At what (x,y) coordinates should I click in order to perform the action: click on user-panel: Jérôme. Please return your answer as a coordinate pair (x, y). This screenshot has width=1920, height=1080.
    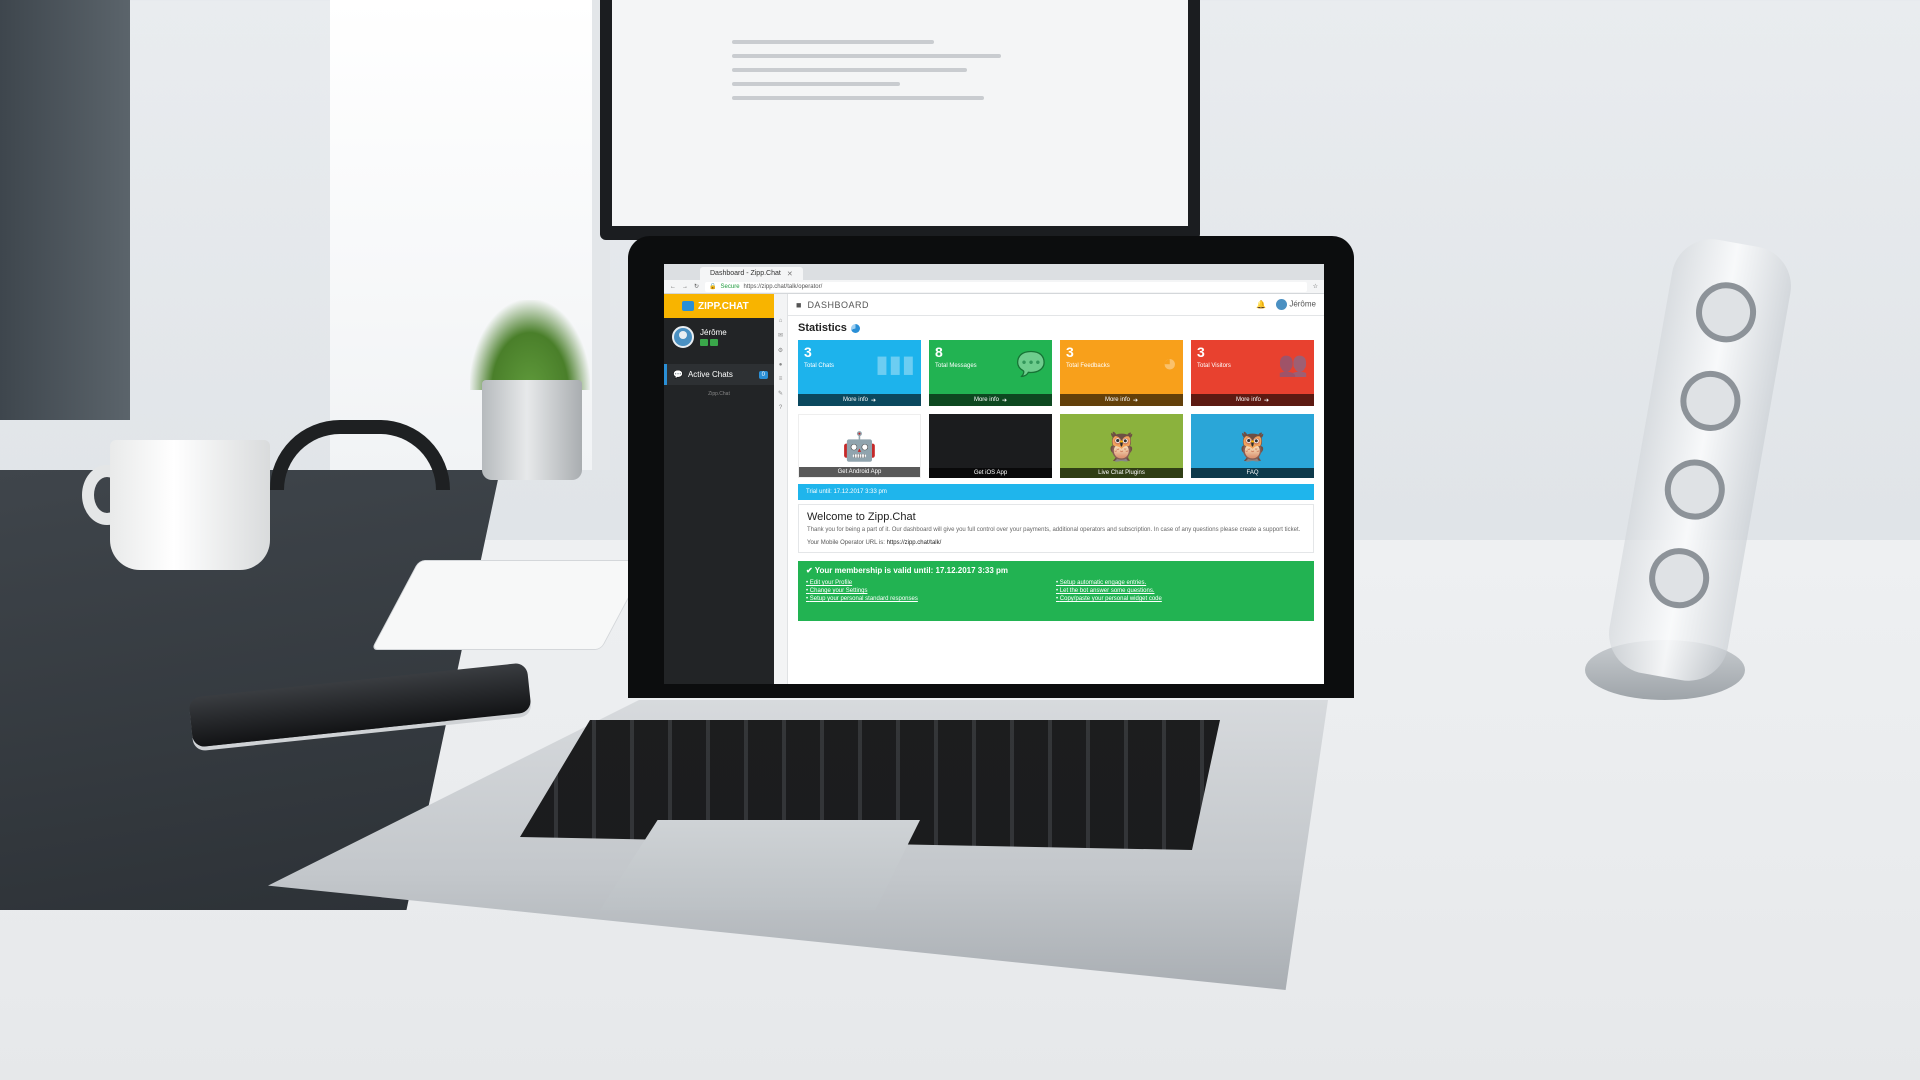
    Looking at the image, I should click on (719, 337).